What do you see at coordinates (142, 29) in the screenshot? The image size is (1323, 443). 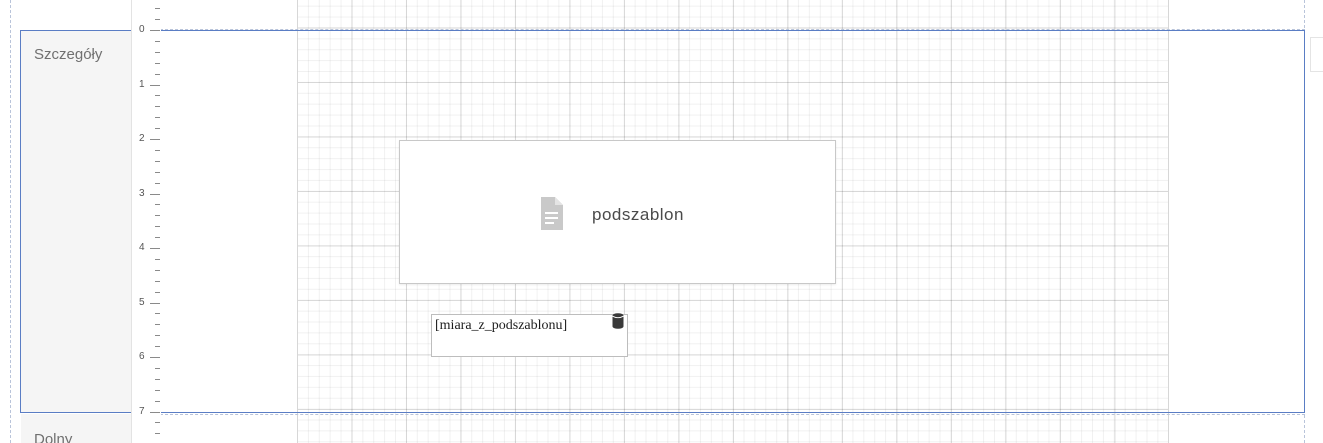 I see `ruler-number: 0` at bounding box center [142, 29].